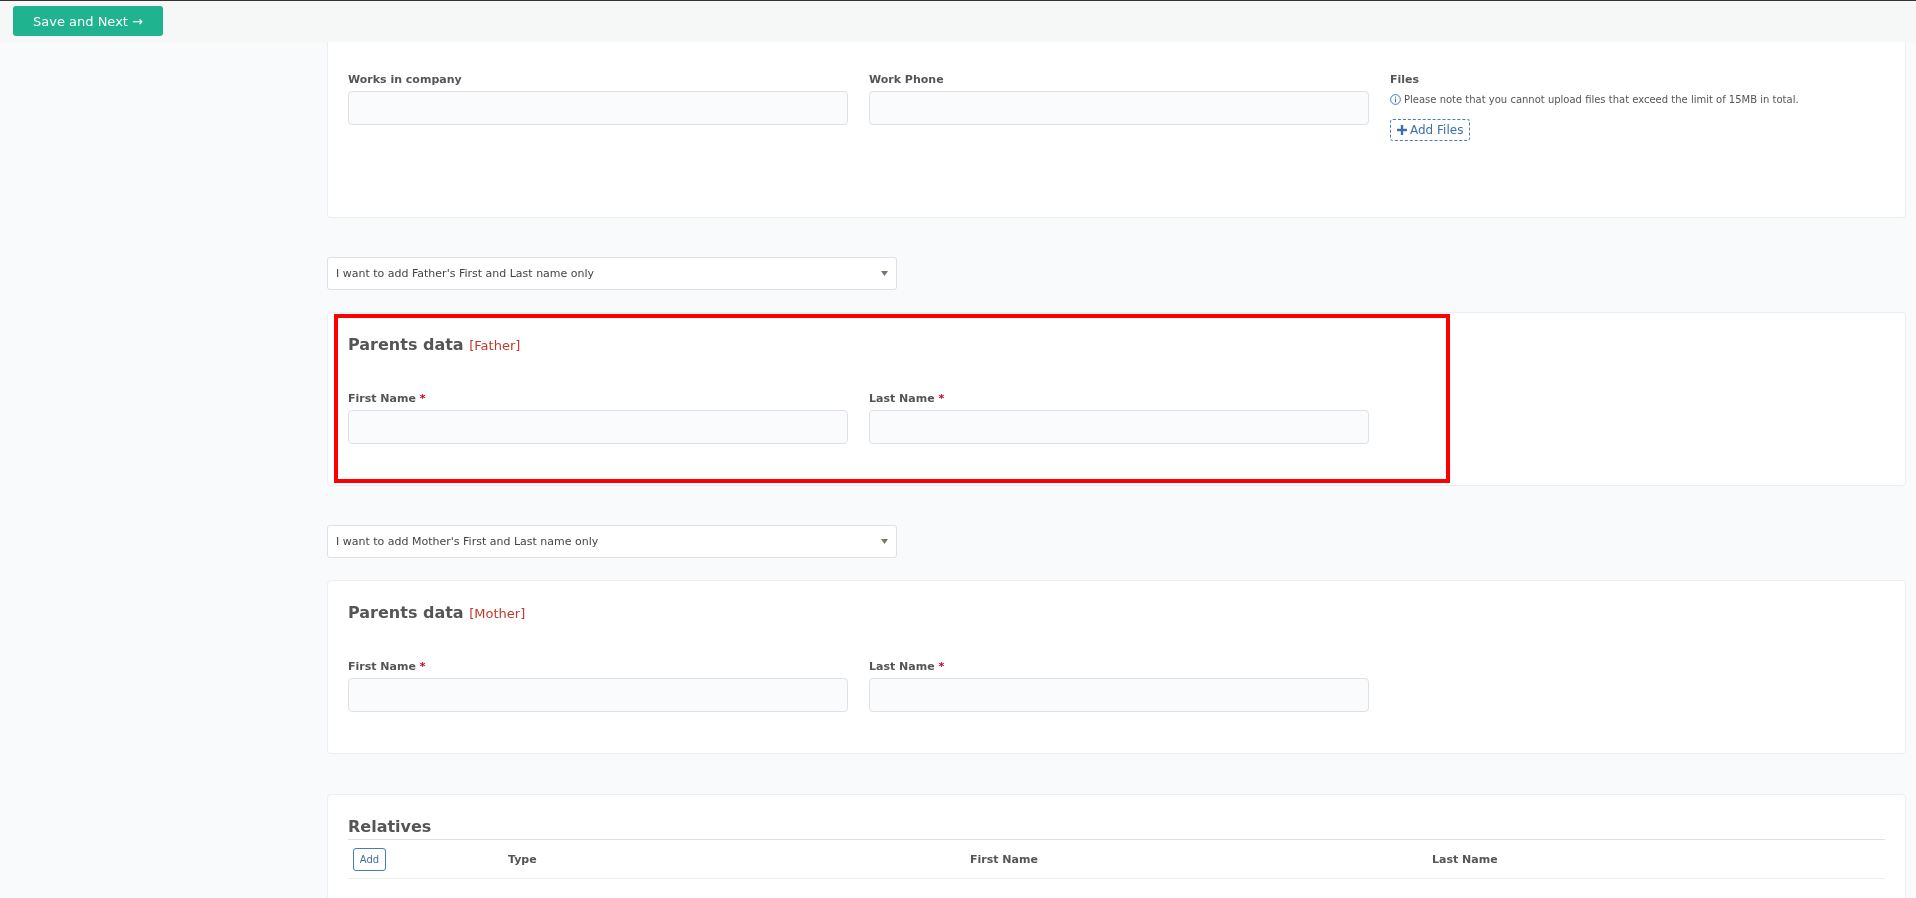  What do you see at coordinates (907, 79) in the screenshot?
I see `field-label: Work Phone` at bounding box center [907, 79].